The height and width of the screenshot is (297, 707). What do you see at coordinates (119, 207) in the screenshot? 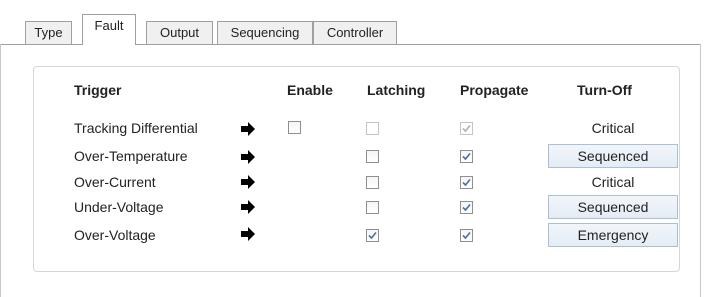
I see `trigger-label: Under-Voltage` at bounding box center [119, 207].